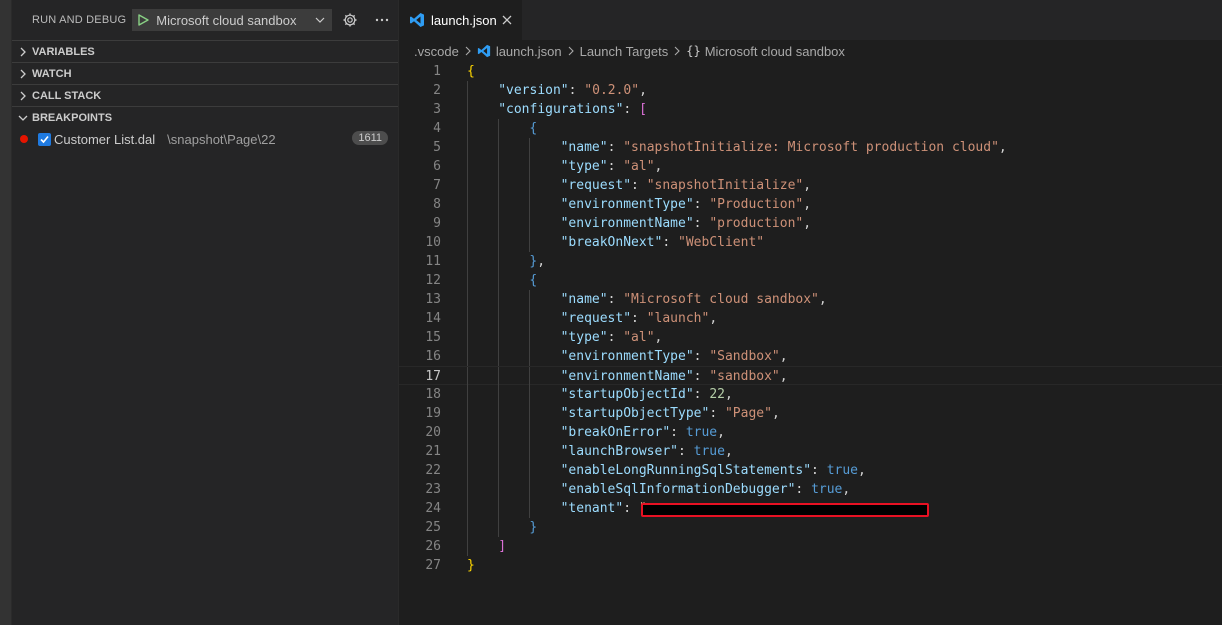 The height and width of the screenshot is (625, 1222). Describe the element at coordinates (635, 413) in the screenshot. I see `code-token: "startupObjectType"` at that location.